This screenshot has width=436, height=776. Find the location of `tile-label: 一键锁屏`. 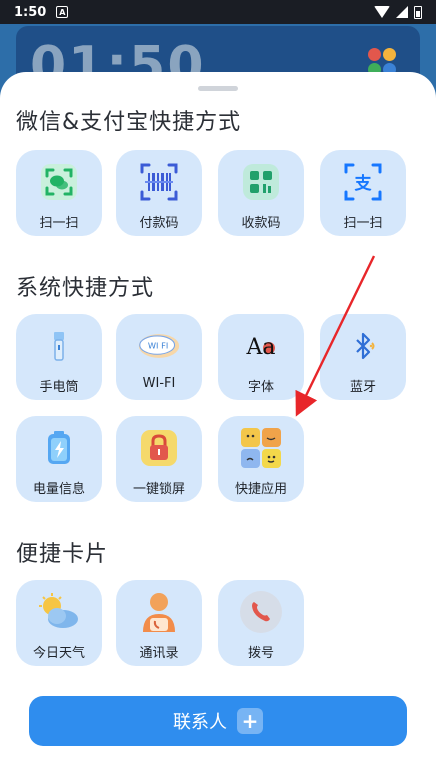

tile-label: 一键锁屏 is located at coordinates (158, 489).